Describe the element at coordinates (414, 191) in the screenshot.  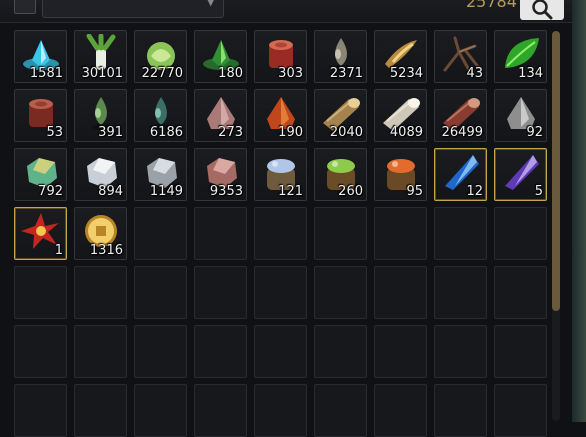
I see `item-quantity: 95` at that location.